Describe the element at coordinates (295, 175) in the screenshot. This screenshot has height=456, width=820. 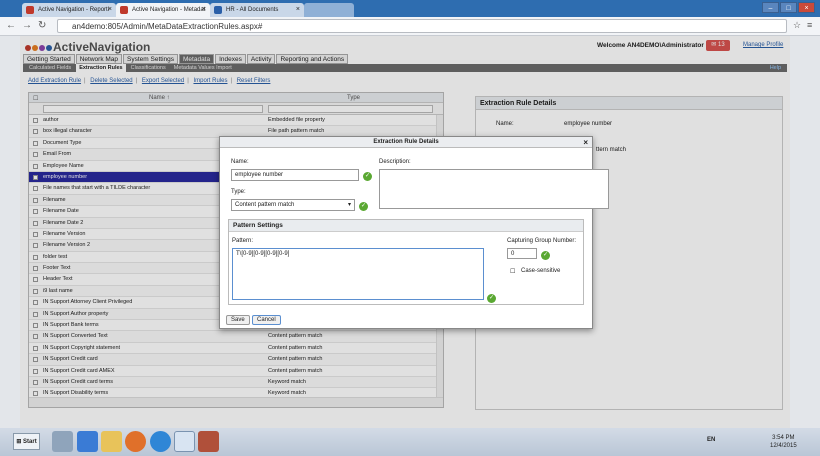
I see `name-input: employee number` at that location.